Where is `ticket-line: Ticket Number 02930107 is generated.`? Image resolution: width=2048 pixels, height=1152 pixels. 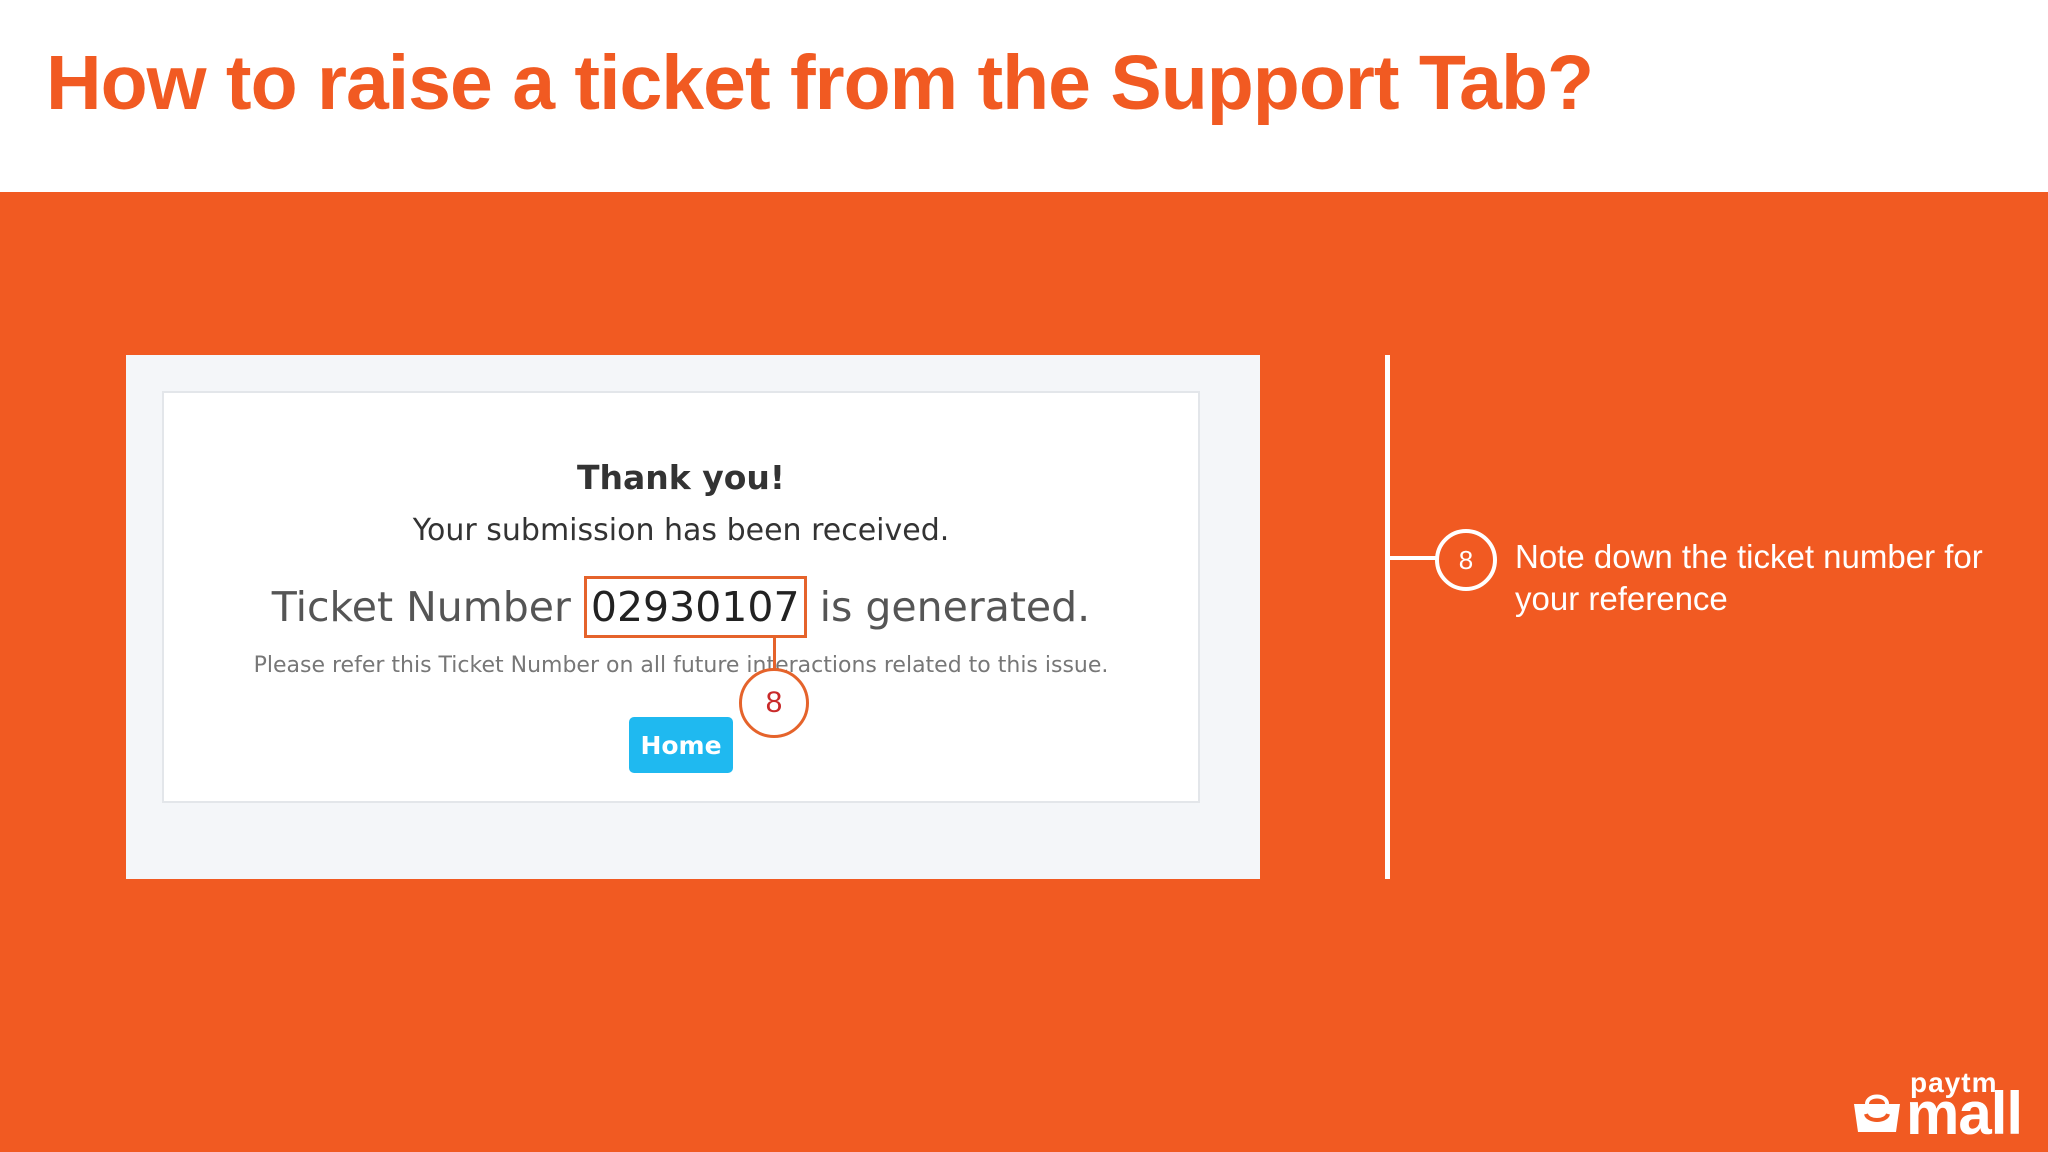
ticket-line: Ticket Number 02930107 is generated. is located at coordinates (681, 607).